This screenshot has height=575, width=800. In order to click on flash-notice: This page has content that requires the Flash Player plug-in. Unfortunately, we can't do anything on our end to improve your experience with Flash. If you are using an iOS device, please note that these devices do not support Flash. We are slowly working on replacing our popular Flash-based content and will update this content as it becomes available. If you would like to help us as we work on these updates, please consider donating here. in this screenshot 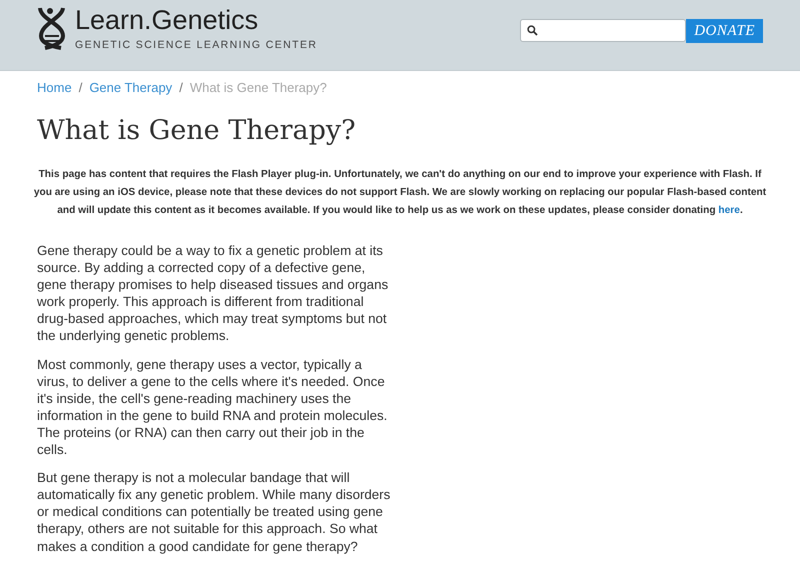, I will do `click(400, 193)`.